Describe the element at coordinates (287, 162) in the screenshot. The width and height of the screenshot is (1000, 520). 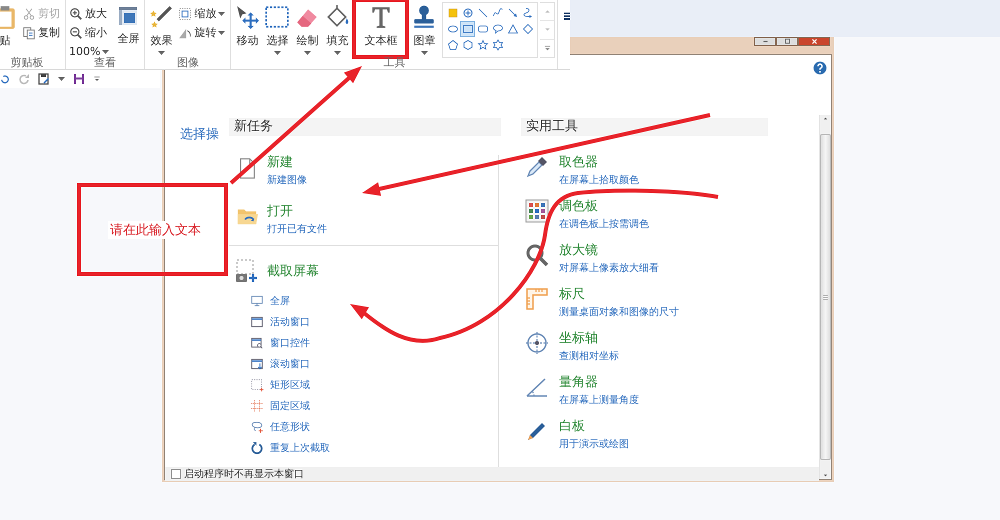
I see `task-link: 新建` at that location.